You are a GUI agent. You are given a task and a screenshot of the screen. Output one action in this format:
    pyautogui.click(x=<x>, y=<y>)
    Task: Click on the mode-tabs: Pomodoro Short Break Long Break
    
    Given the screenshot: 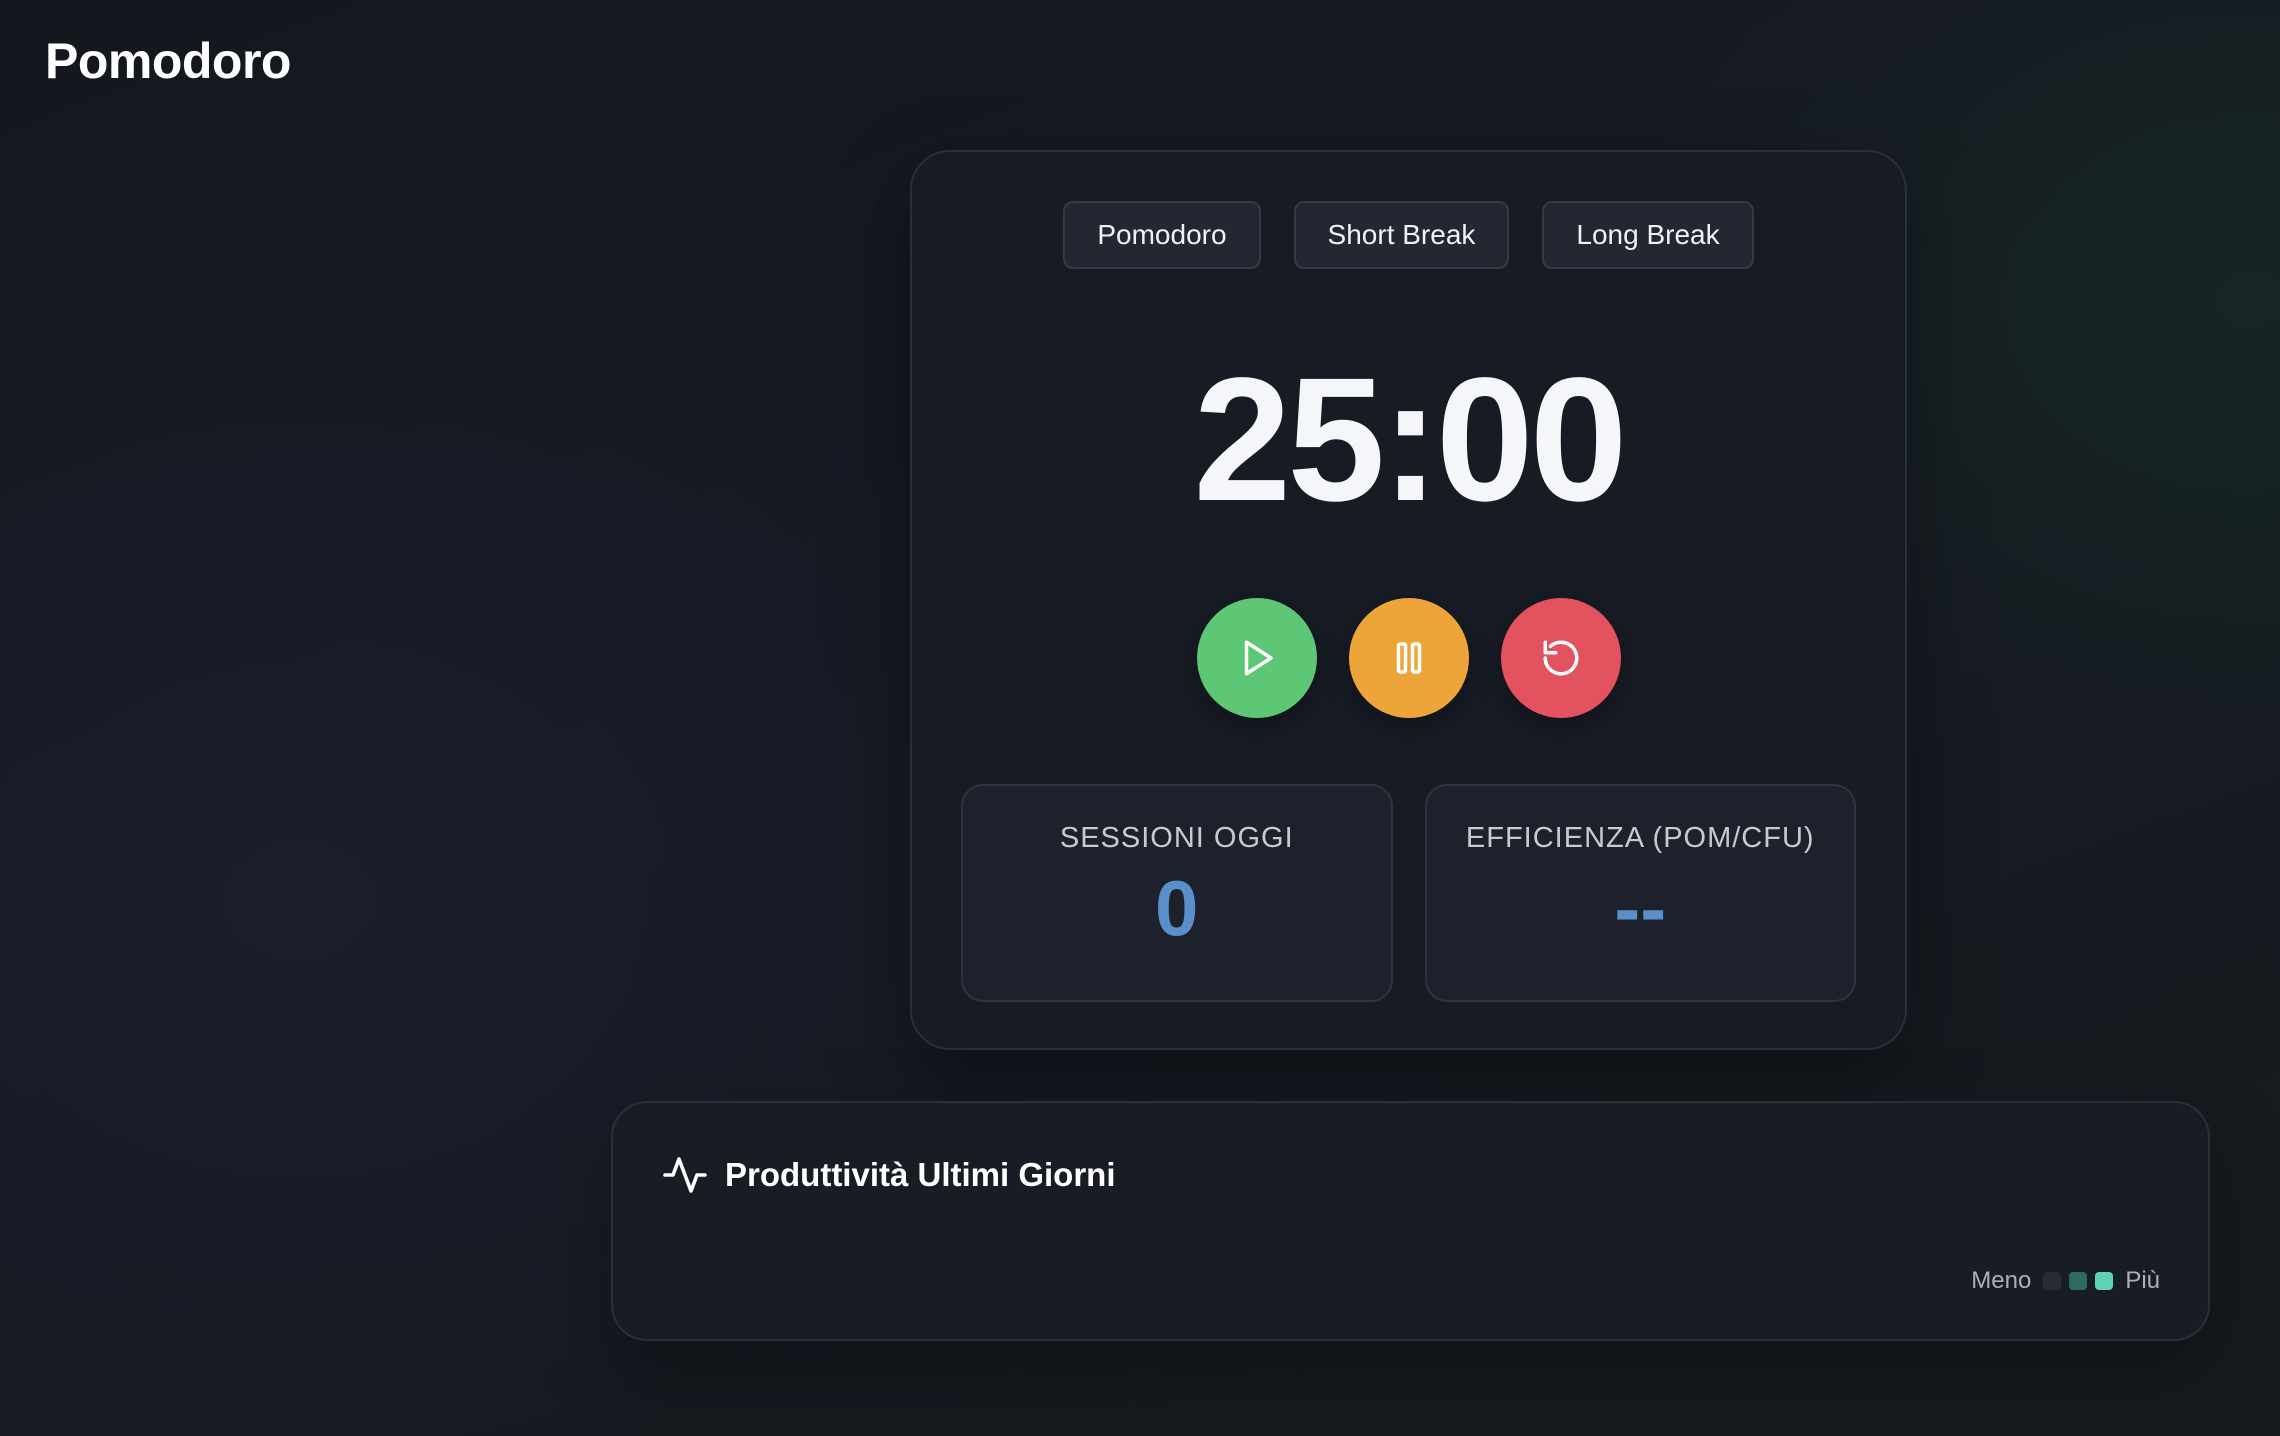 What is the action you would take?
    pyautogui.click(x=1408, y=235)
    